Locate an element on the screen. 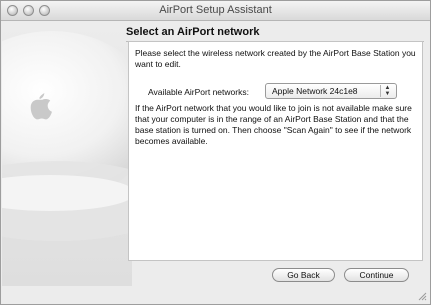 The image size is (431, 305). continue-button: Continue is located at coordinates (376, 275).